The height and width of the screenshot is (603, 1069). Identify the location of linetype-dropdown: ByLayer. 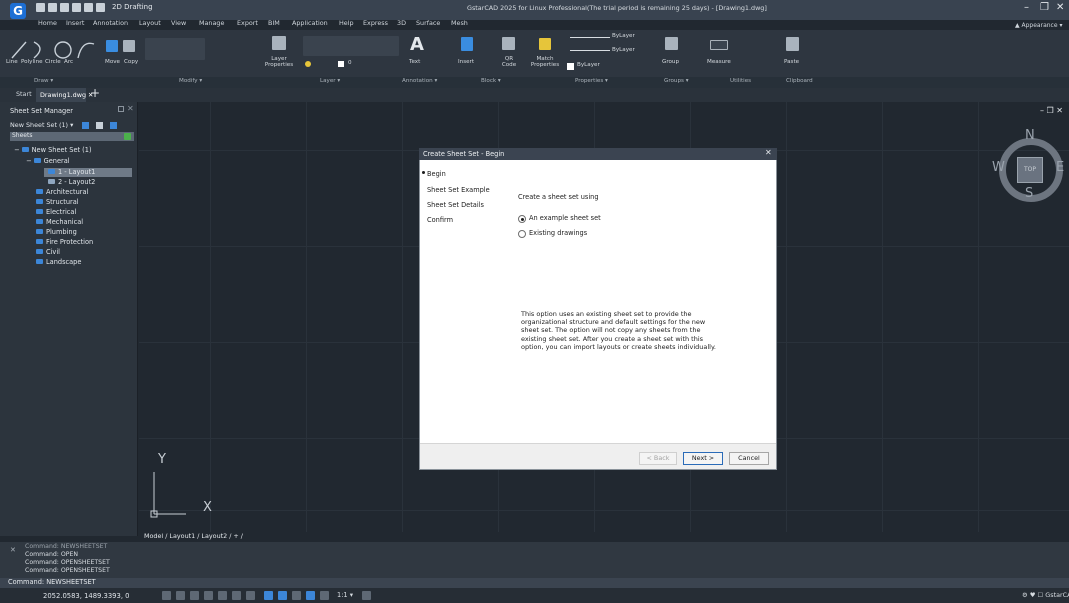
(623, 50).